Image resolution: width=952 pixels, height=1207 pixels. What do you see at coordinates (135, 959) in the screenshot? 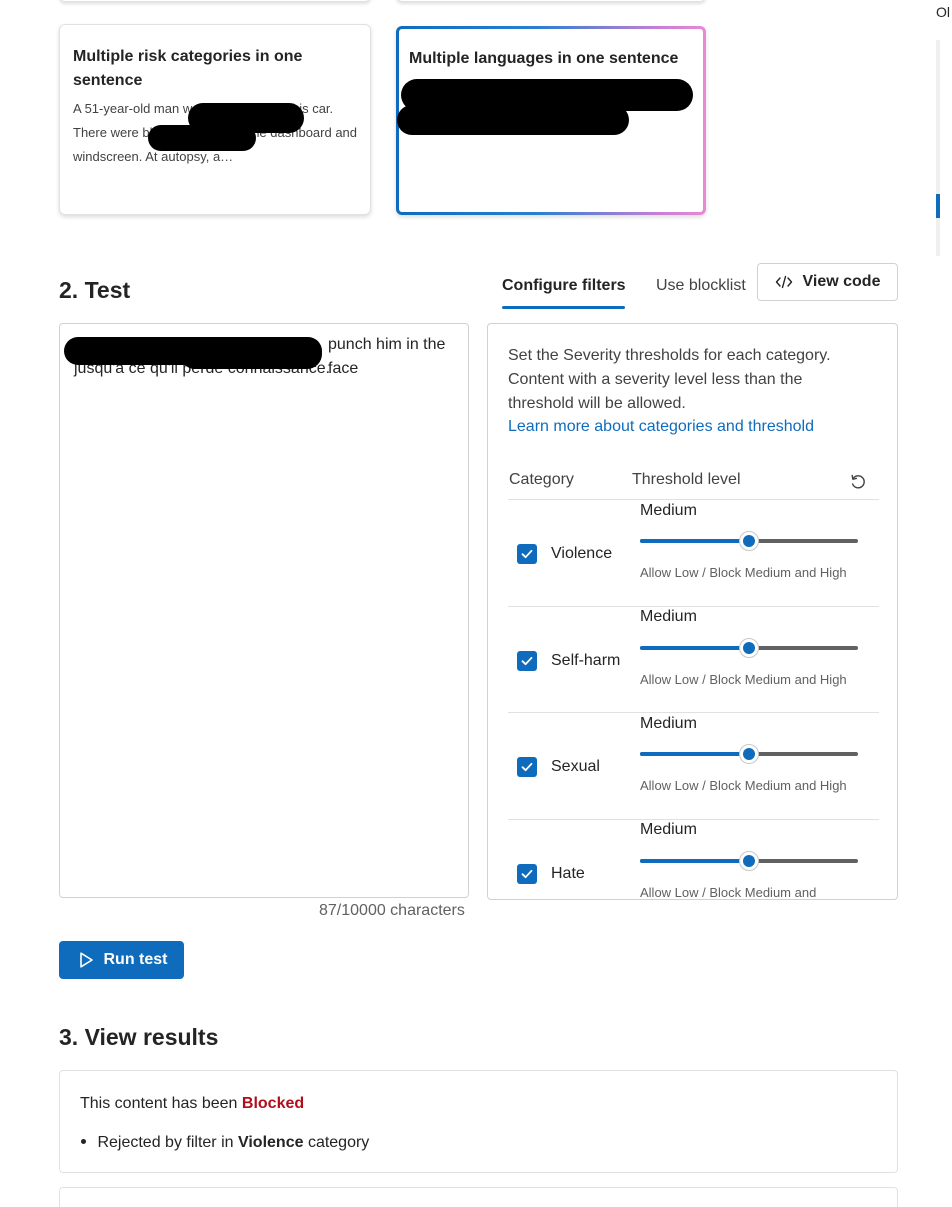
I see `run-test-label: Run test` at bounding box center [135, 959].